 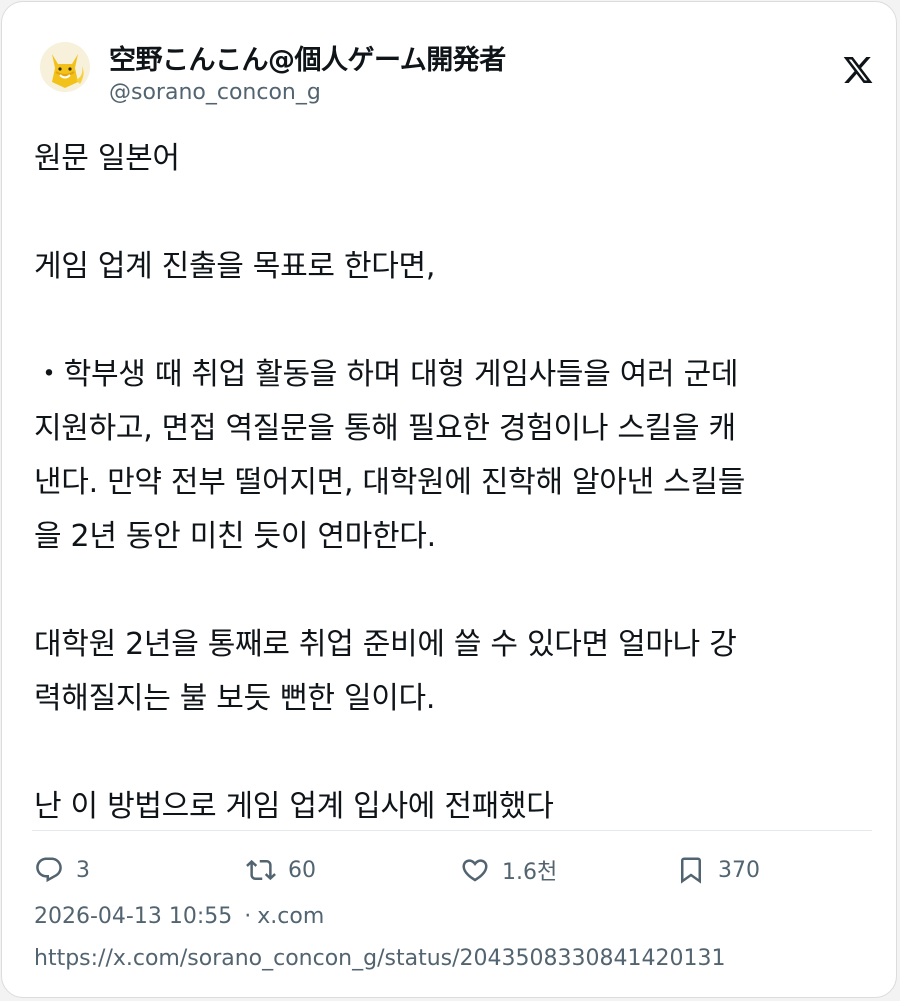 I want to click on tweet-line: 을 2년 동안 미친 듯이 연마한다., so click(x=235, y=536).